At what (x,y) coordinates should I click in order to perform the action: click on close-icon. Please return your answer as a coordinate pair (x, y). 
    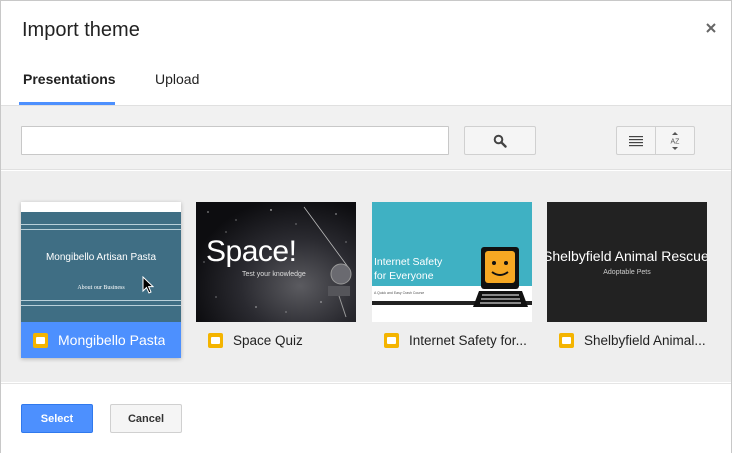
    Looking at the image, I should click on (711, 28).